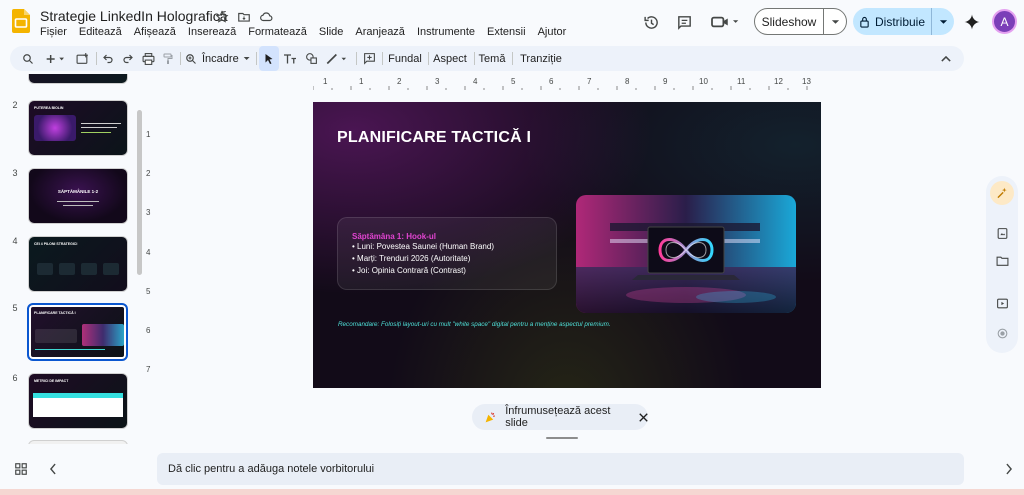 This screenshot has height=495, width=1024. Describe the element at coordinates (68, 401) in the screenshot. I see `slide-thumbnail-6: 6 METRICI DE IMPACT` at that location.